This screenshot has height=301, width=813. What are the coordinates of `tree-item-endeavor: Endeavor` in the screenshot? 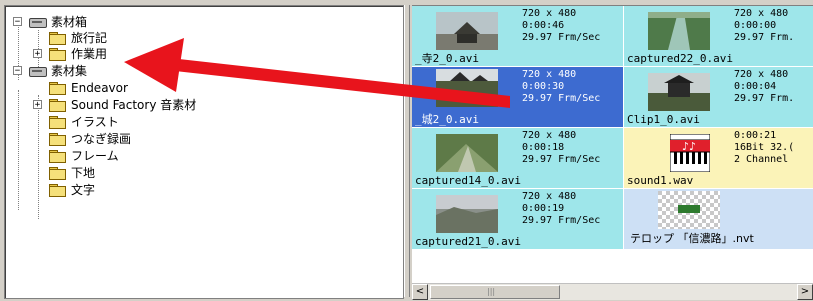 It's located at (88, 88).